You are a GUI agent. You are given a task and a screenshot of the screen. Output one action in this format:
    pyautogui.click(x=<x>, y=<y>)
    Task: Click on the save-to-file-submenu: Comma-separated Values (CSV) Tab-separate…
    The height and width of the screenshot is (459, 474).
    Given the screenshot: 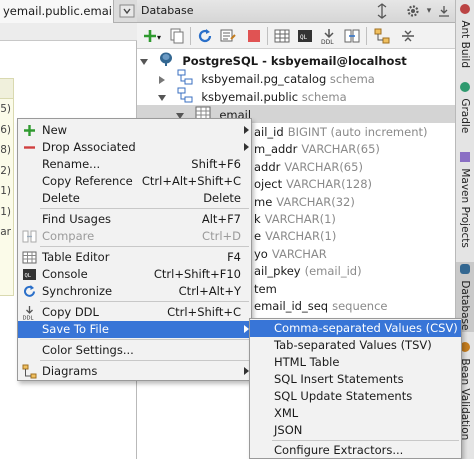 What is the action you would take?
    pyautogui.click(x=355, y=388)
    